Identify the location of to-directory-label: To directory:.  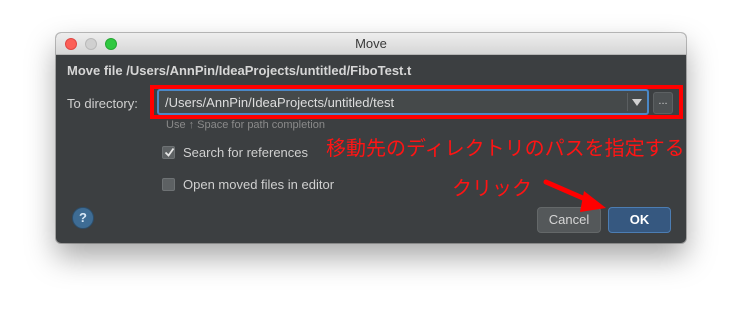
(102, 103).